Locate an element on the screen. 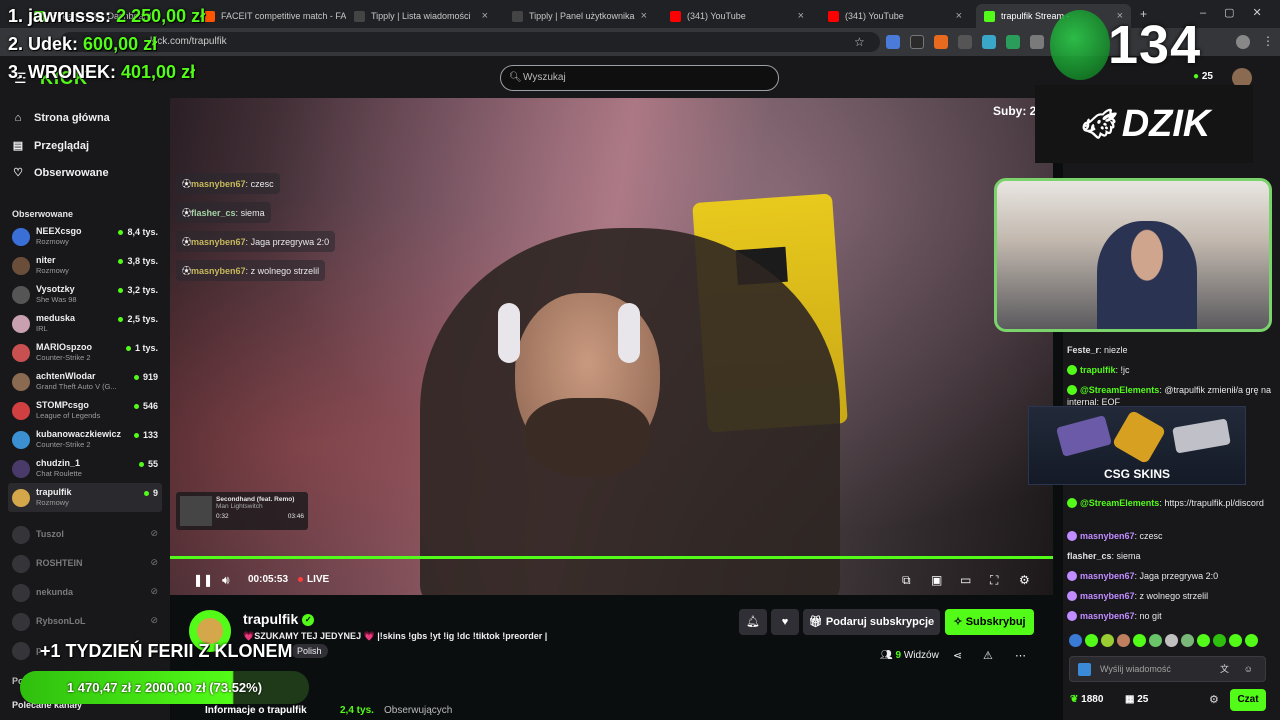 This screenshot has width=1280, height=720. chat-send-button: Czat is located at coordinates (1248, 700).